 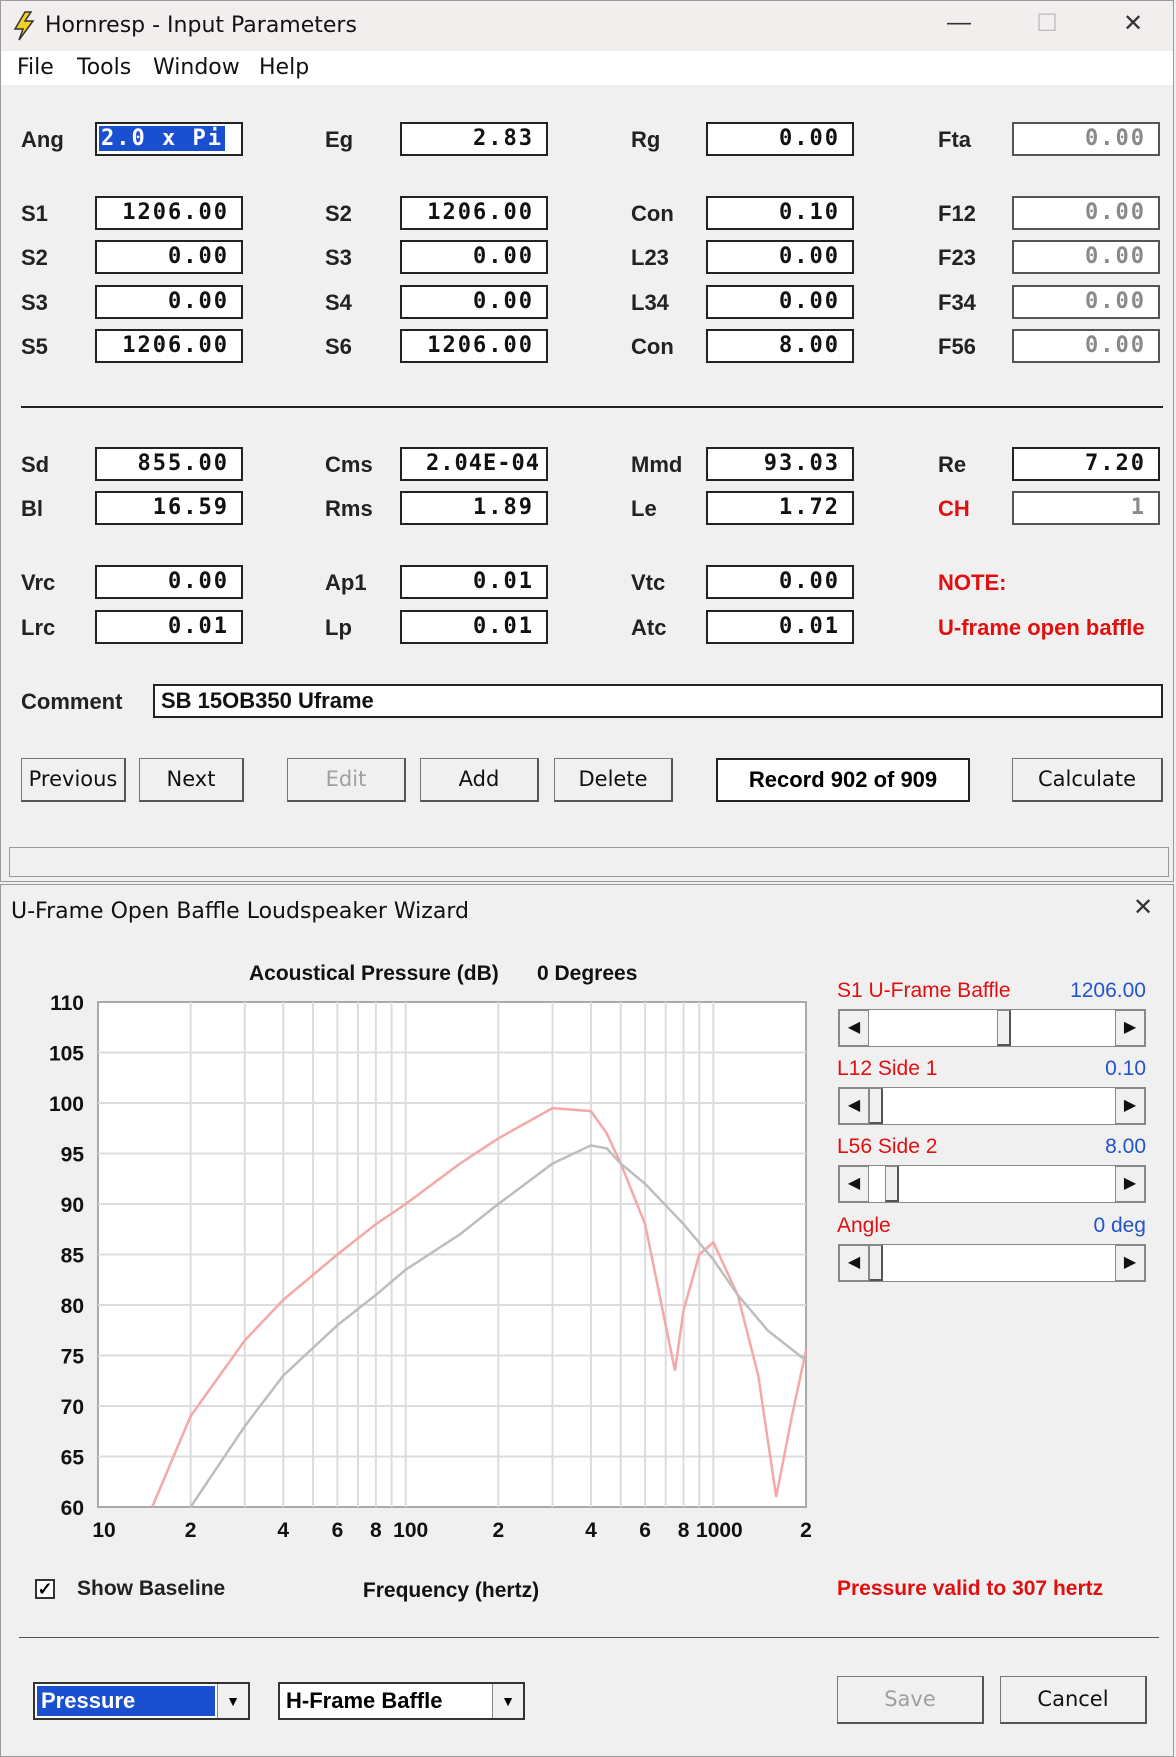 What do you see at coordinates (73, 780) in the screenshot?
I see `previous-button: Previous` at bounding box center [73, 780].